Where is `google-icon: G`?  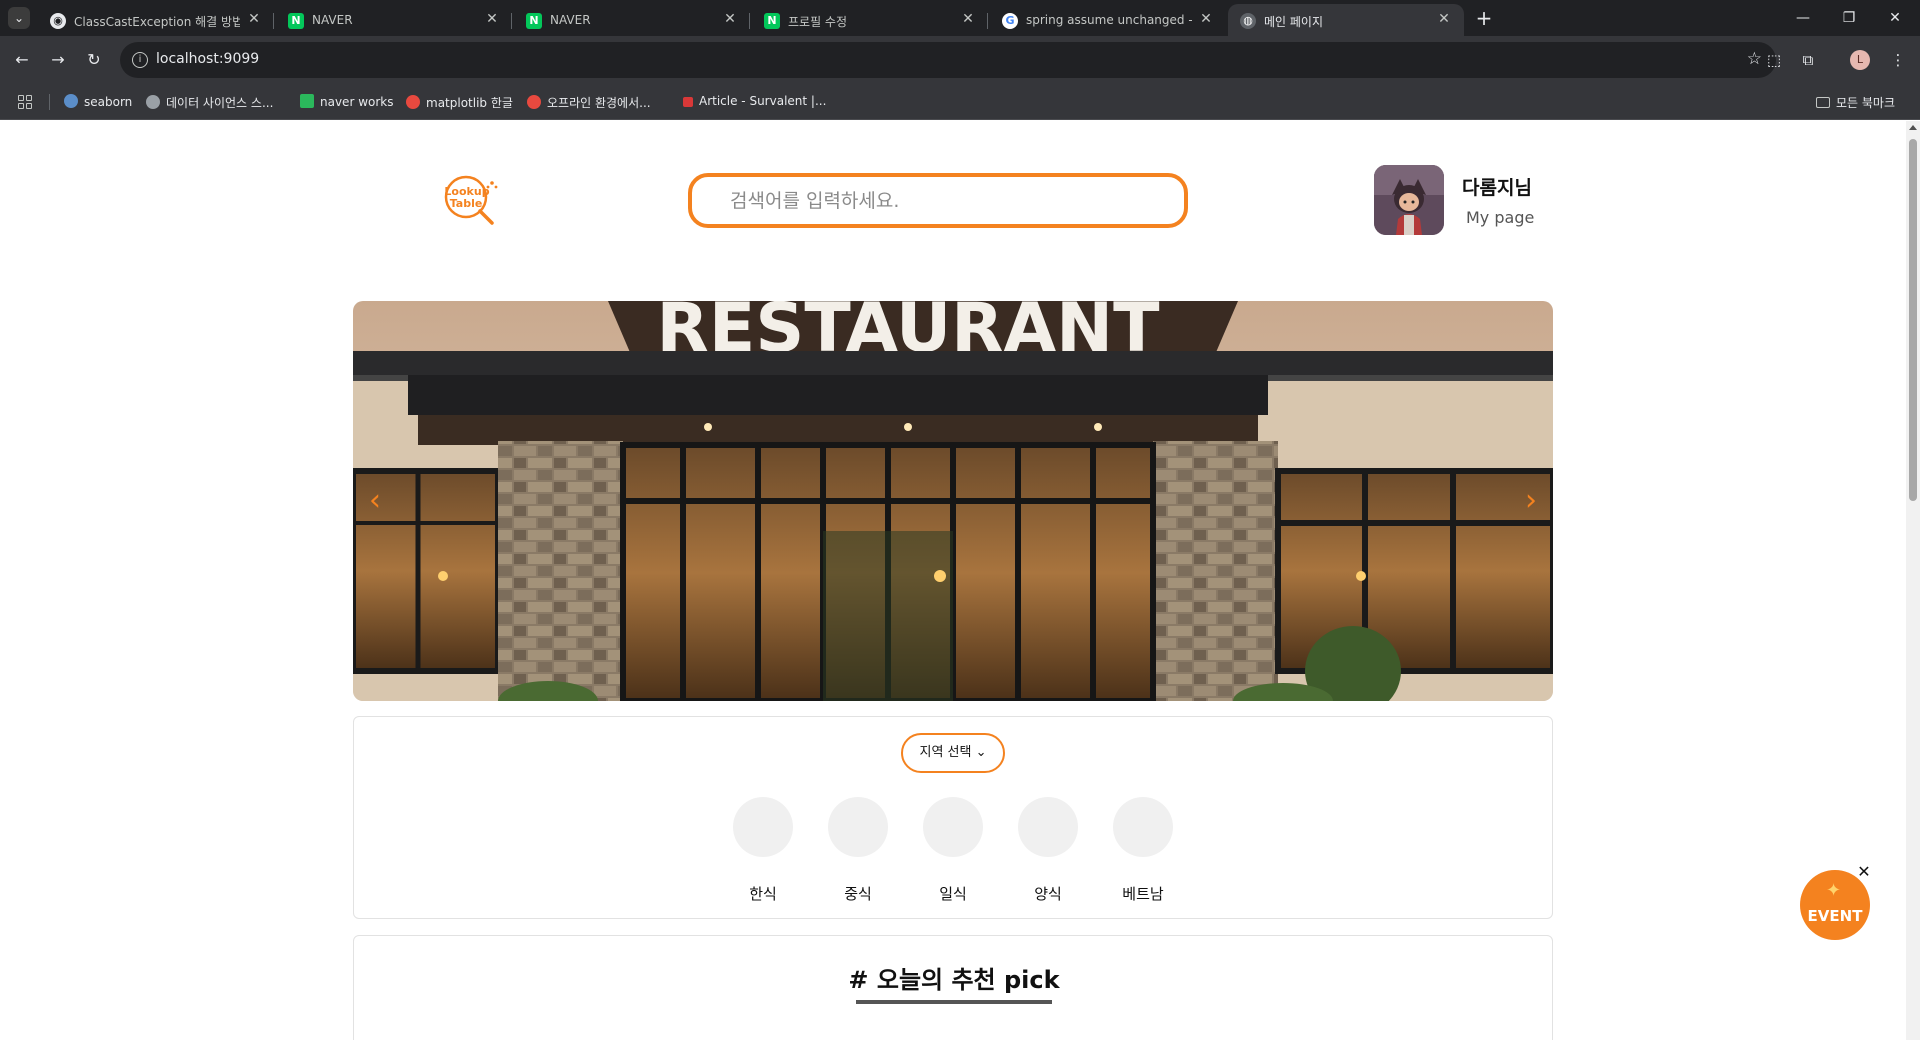 google-icon: G is located at coordinates (1010, 21).